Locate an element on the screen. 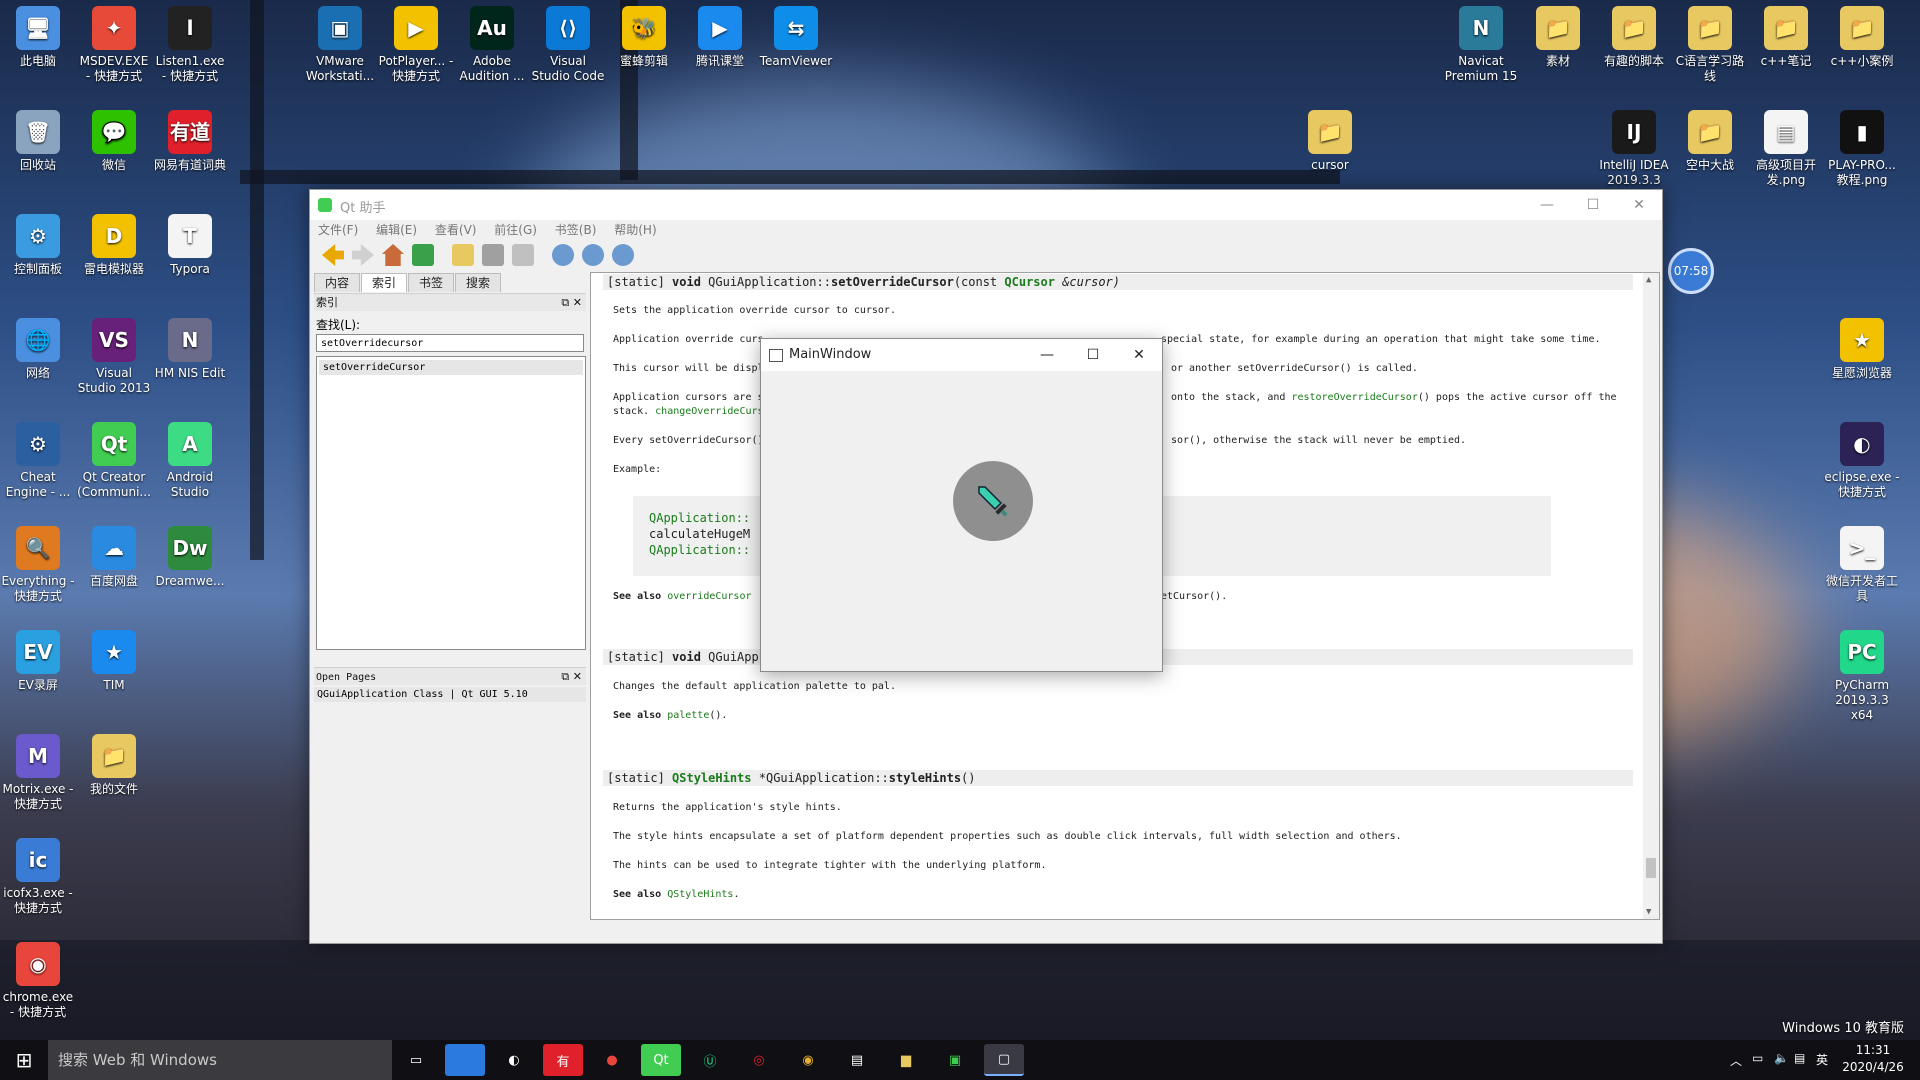 This screenshot has width=1920, height=1080. desktop-icon: N Navicat Premium 15 is located at coordinates (1481, 45).